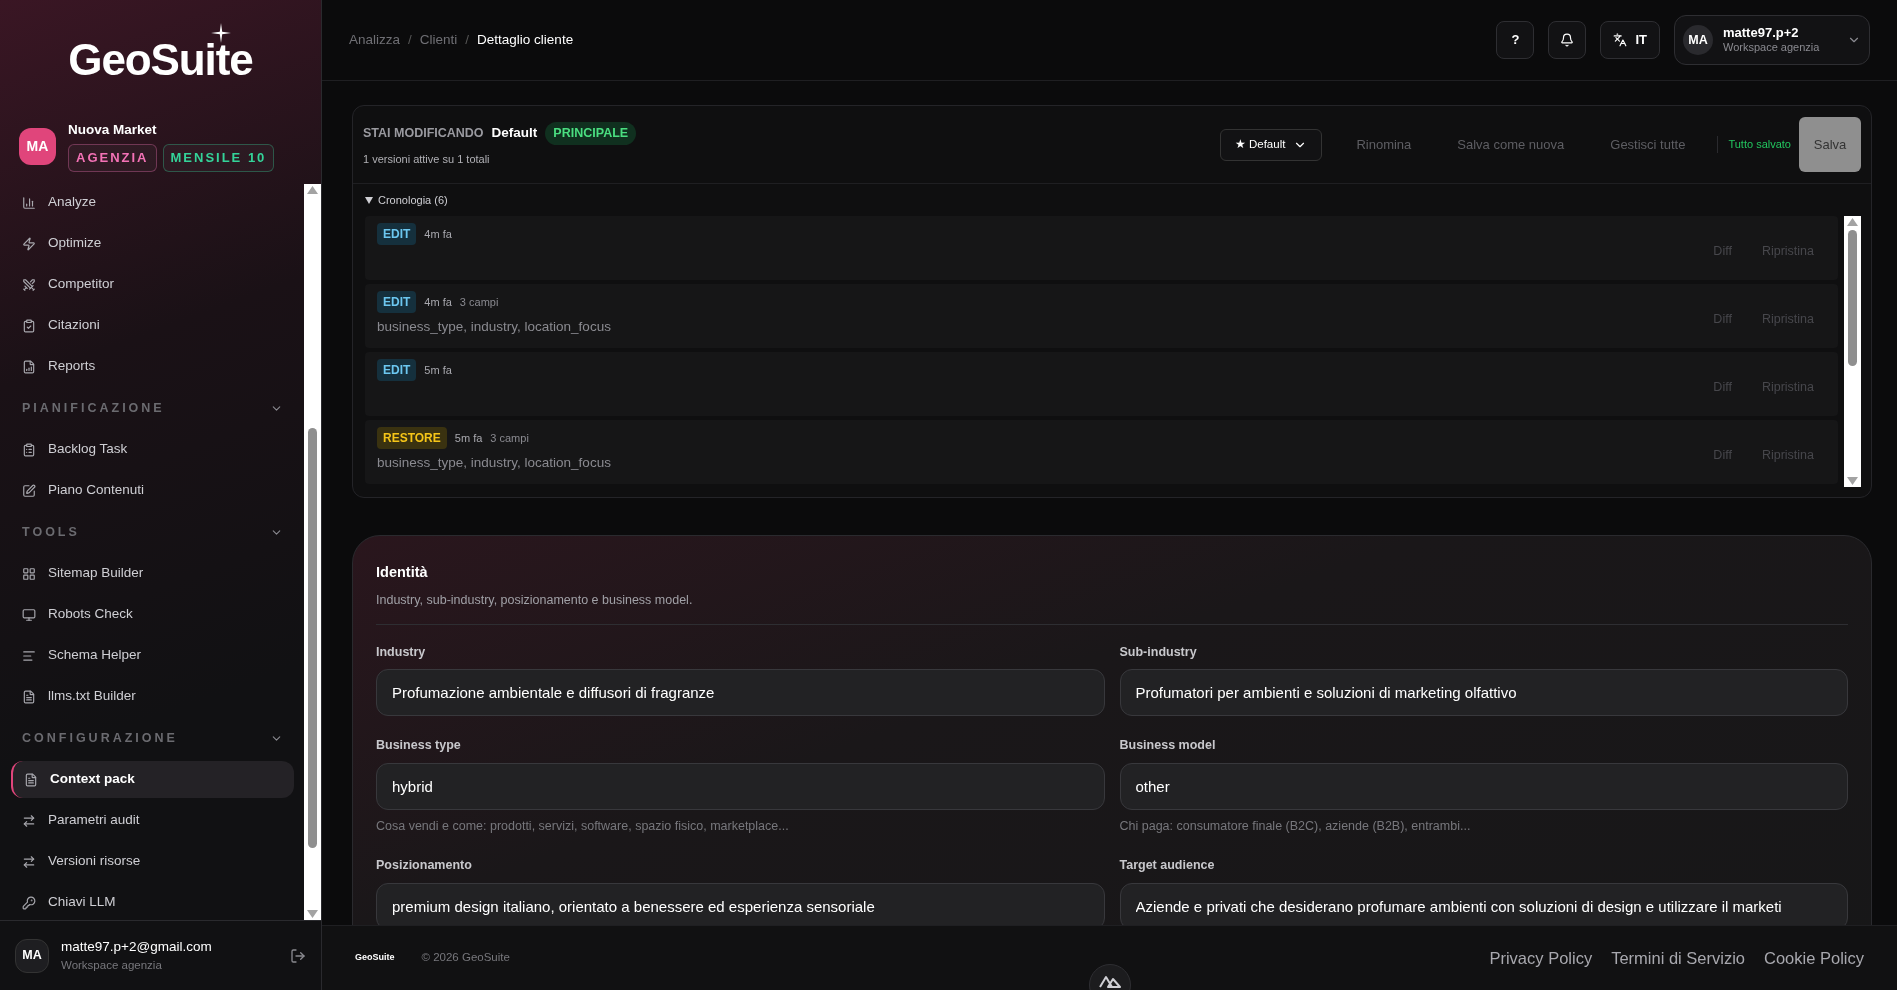 Image resolution: width=1897 pixels, height=990 pixels. What do you see at coordinates (112, 158) in the screenshot?
I see `plan-badge: AGENZIA` at bounding box center [112, 158].